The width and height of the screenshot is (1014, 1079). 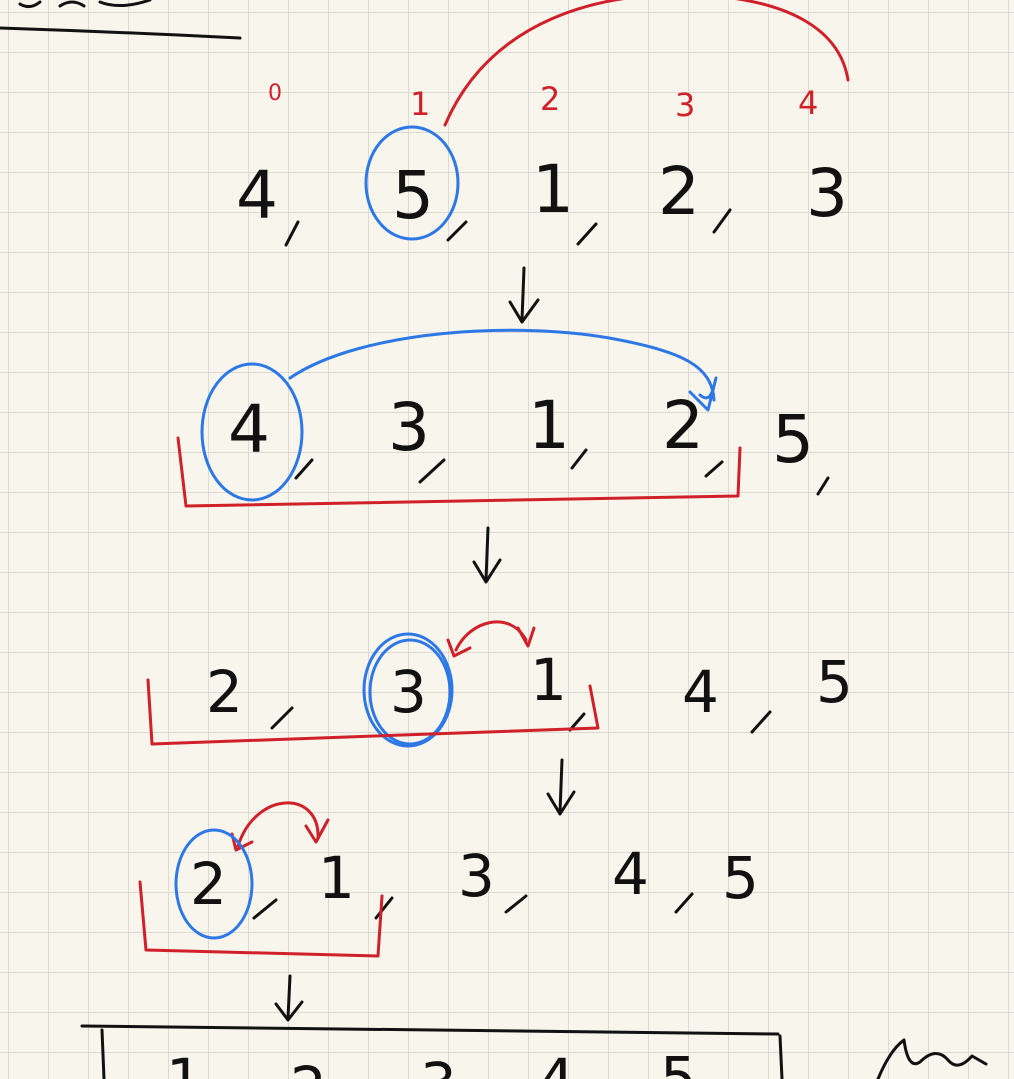 What do you see at coordinates (550, 99) in the screenshot?
I see `index-label-2: 2` at bounding box center [550, 99].